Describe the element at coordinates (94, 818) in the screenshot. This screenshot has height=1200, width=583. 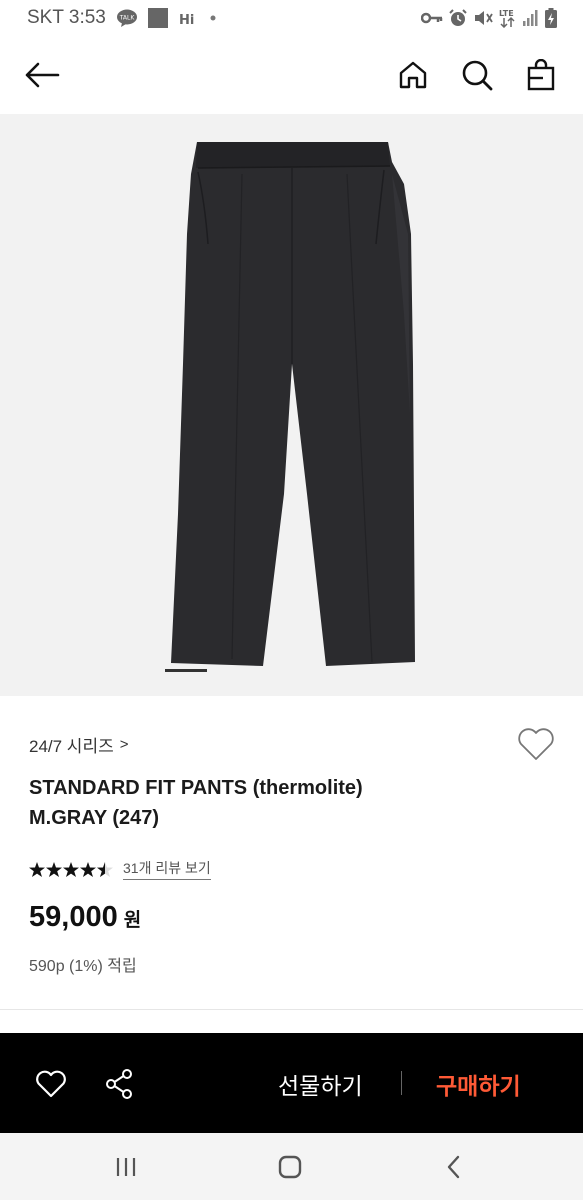
I see `product-title-line2: M.GRAY (247)` at that location.